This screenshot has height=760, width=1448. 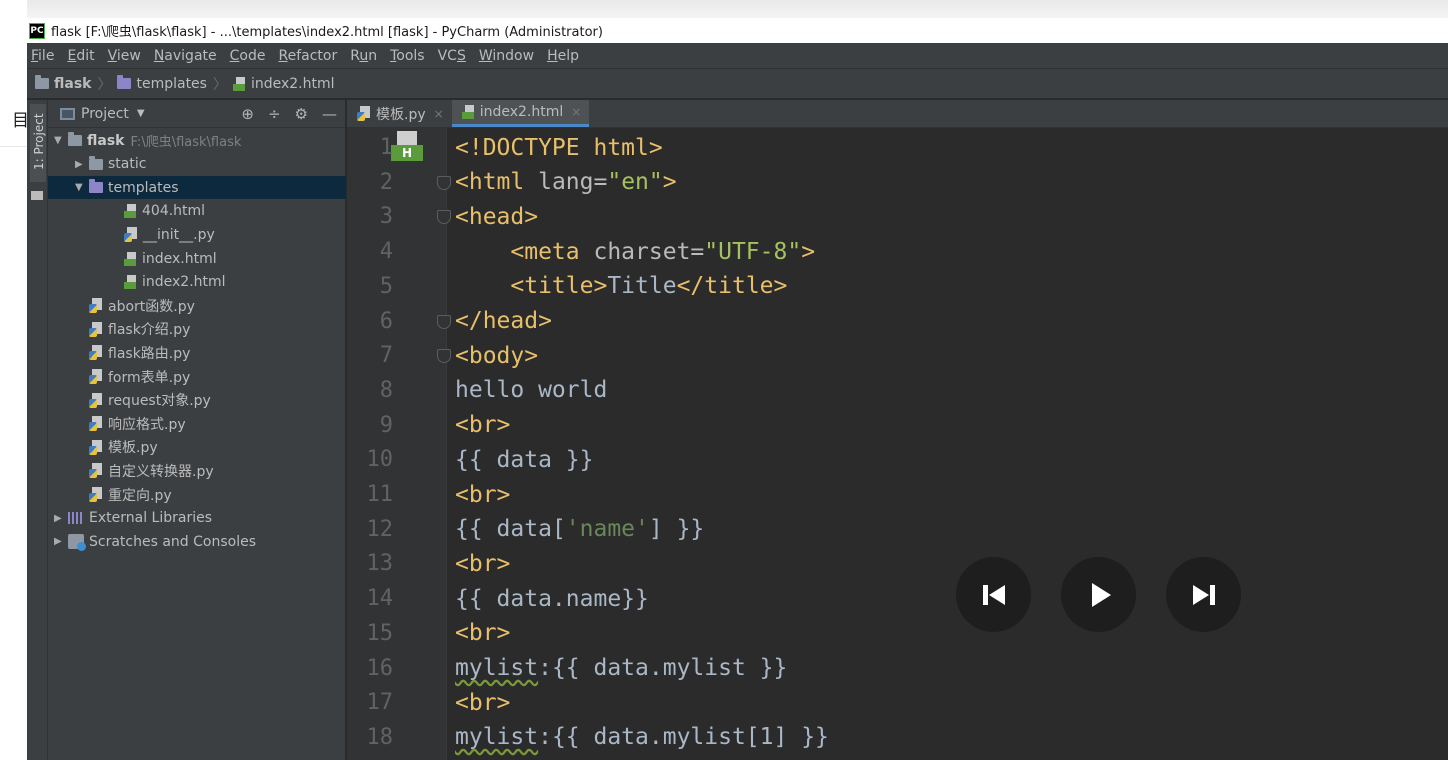 What do you see at coordinates (80, 56) in the screenshot?
I see `menu-item: Edit` at bounding box center [80, 56].